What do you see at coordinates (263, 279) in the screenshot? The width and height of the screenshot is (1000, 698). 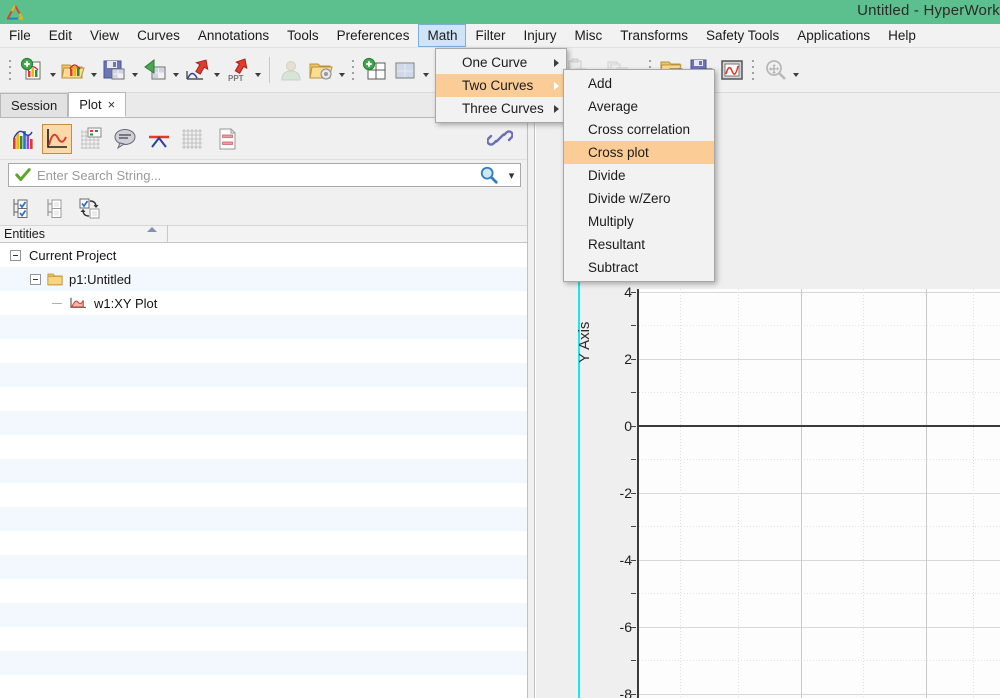 I see `tree-row-p1-untitled: p1:Untitled` at bounding box center [263, 279].